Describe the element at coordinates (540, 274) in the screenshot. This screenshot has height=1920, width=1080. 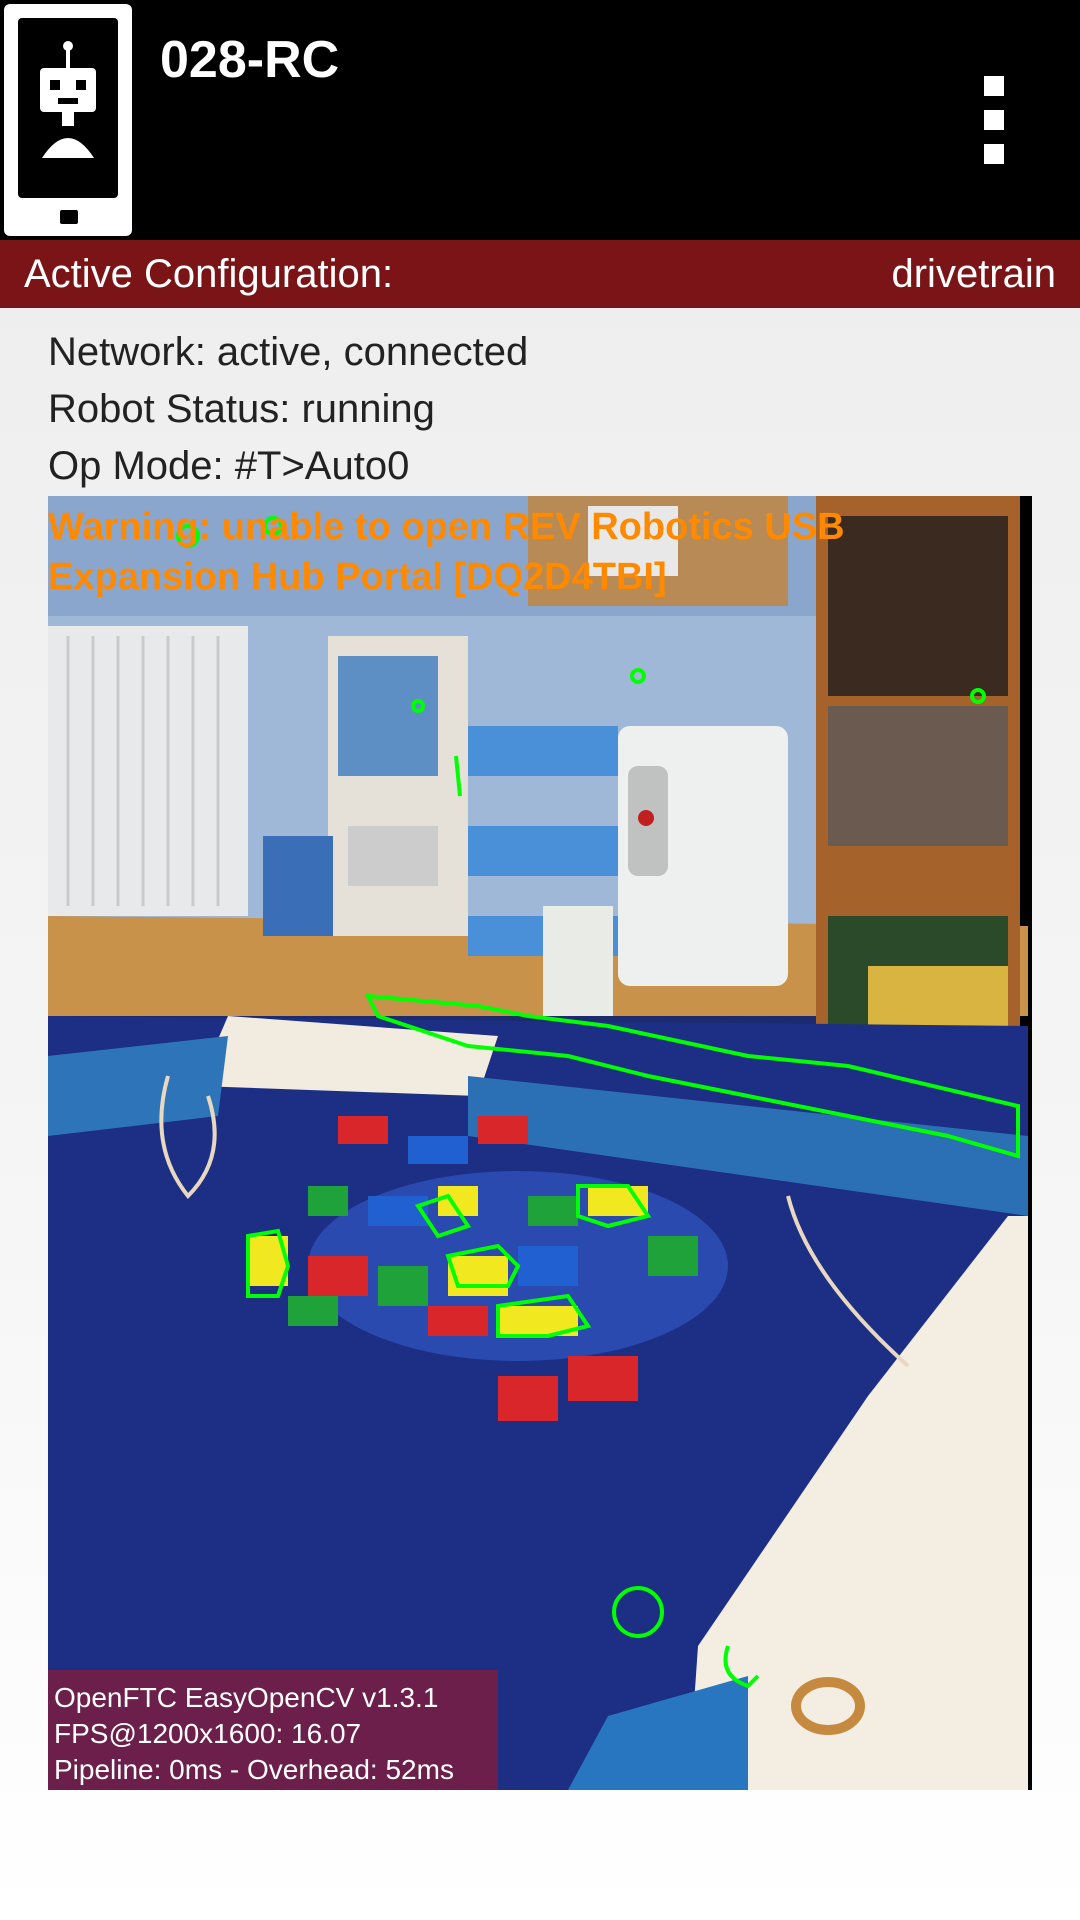
I see `active-configuration-bar: Active Configuration: drivetrain` at that location.